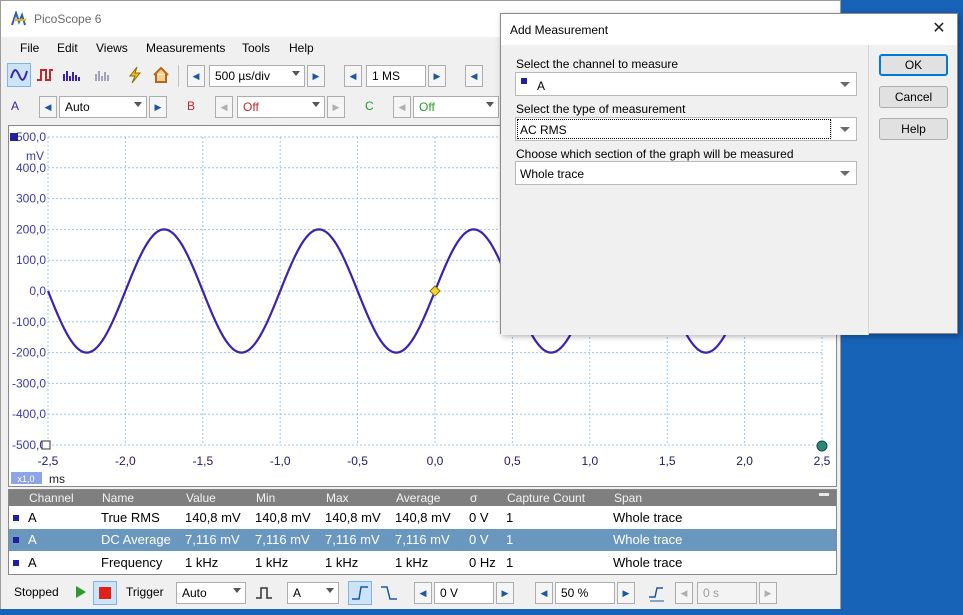  I want to click on delay-icon, so click(657, 593).